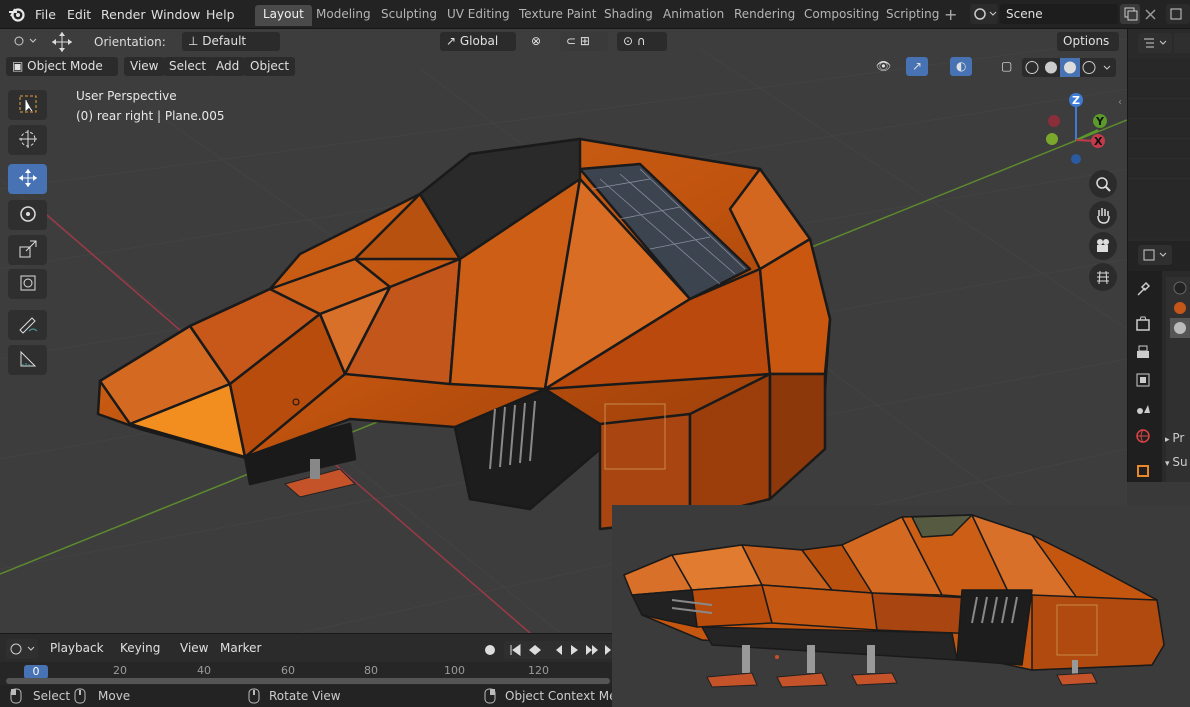 The height and width of the screenshot is (707, 1190). What do you see at coordinates (195, 41) in the screenshot?
I see `orientation-axes-icon: ⊥` at bounding box center [195, 41].